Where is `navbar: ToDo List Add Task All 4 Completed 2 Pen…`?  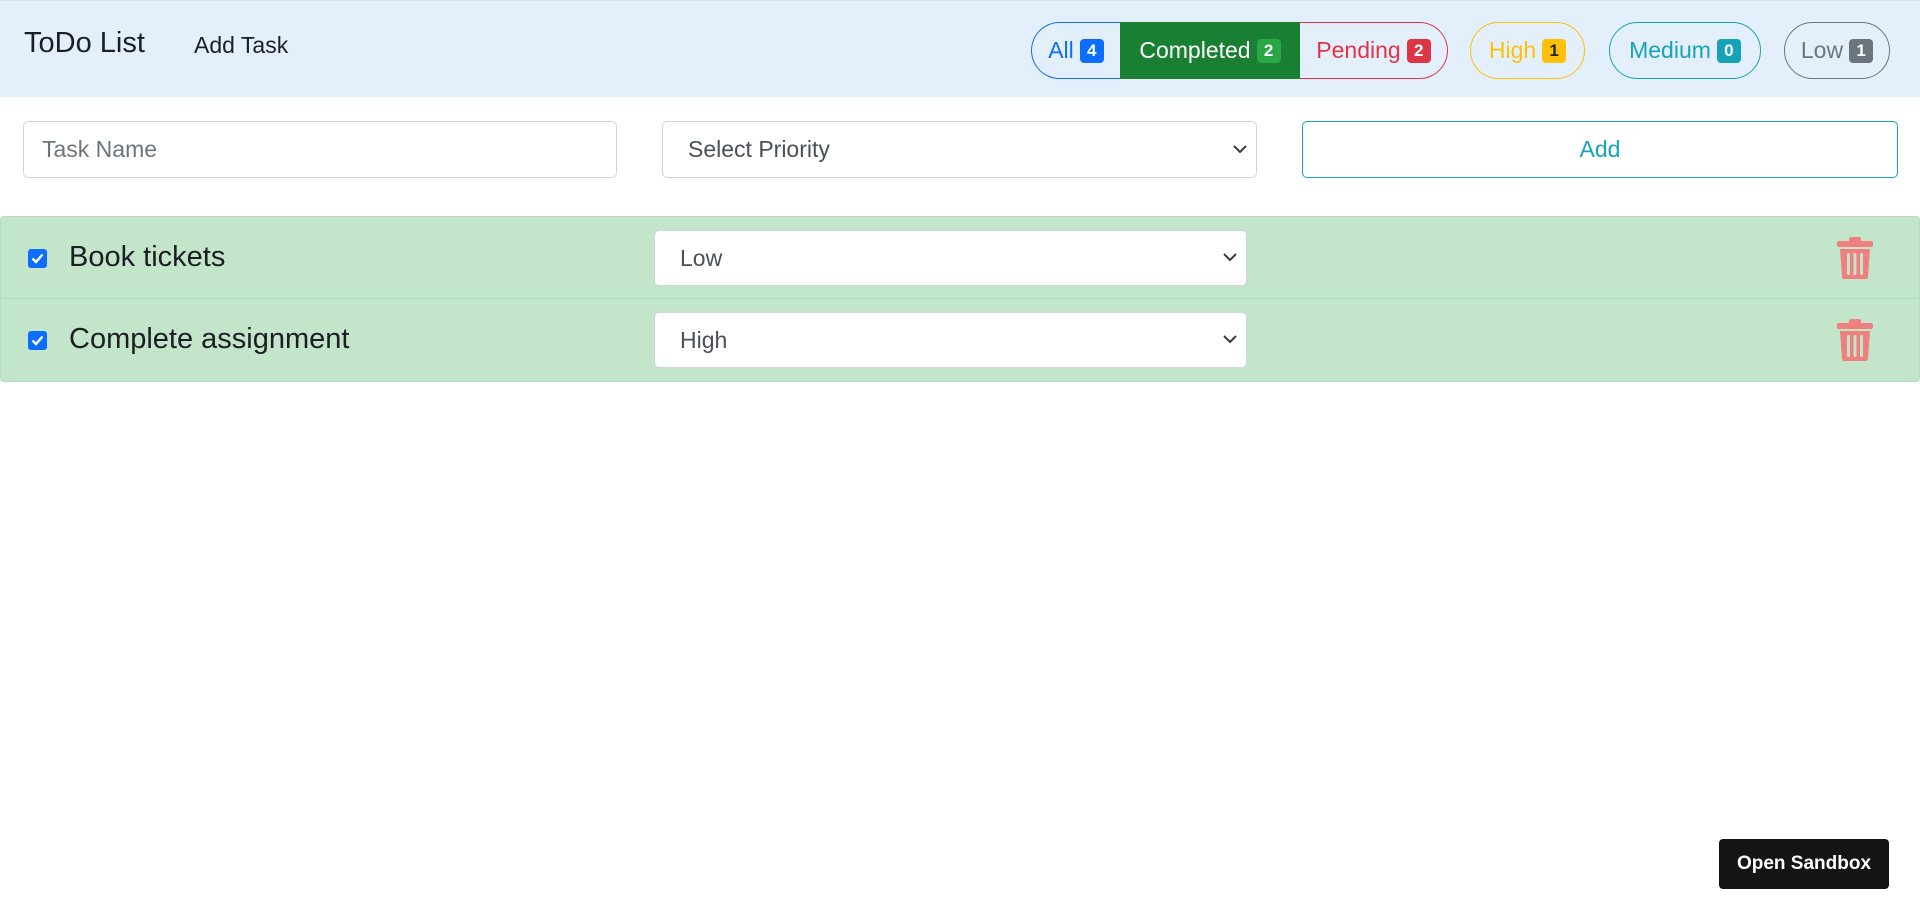
navbar: ToDo List Add Task All 4 Completed 2 Pen… is located at coordinates (960, 48).